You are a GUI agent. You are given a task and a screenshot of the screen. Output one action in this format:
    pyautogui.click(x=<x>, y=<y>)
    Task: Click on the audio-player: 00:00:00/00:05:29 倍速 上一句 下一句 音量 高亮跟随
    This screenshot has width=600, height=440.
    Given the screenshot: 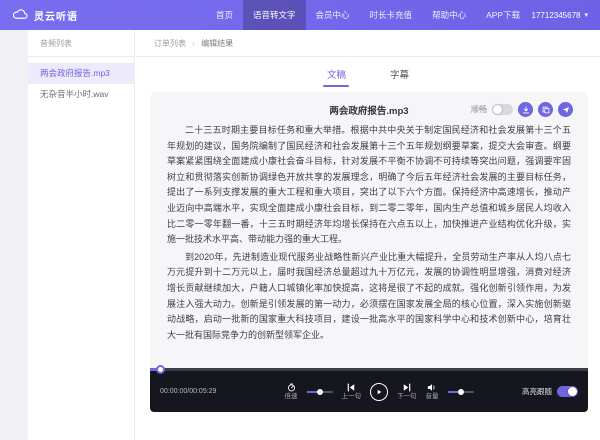 What is the action you would take?
    pyautogui.click(x=369, y=388)
    